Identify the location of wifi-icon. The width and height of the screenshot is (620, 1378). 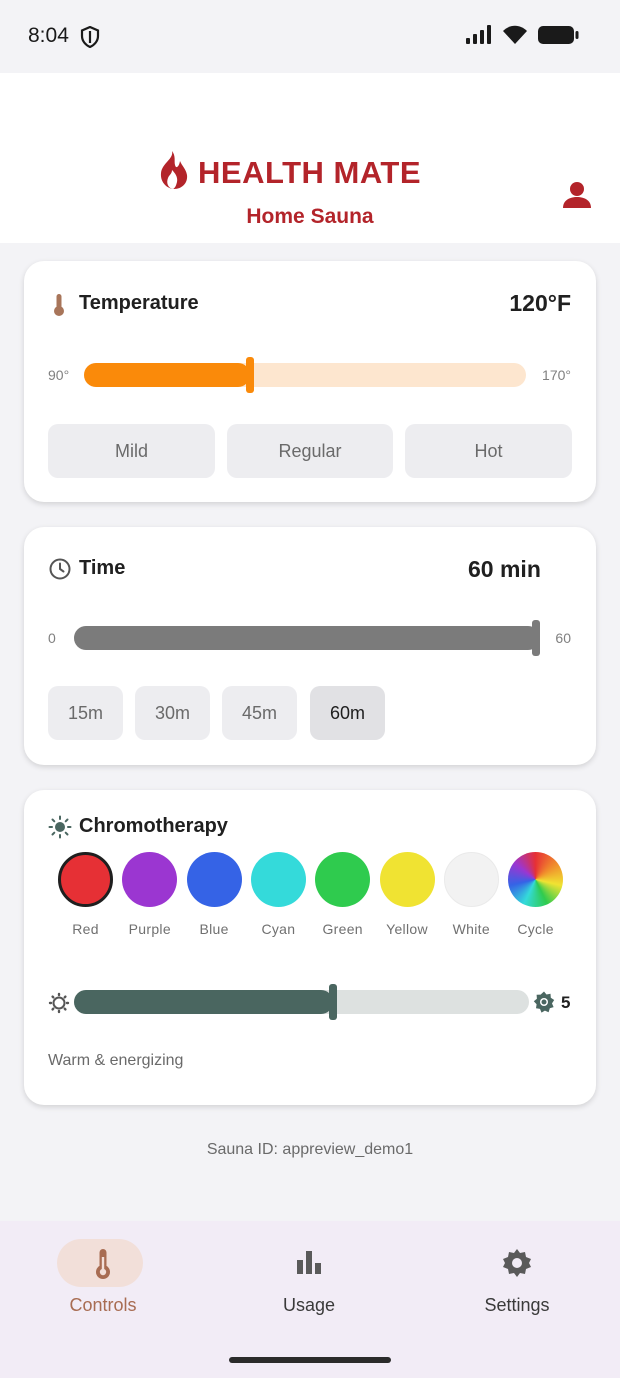
(515, 37).